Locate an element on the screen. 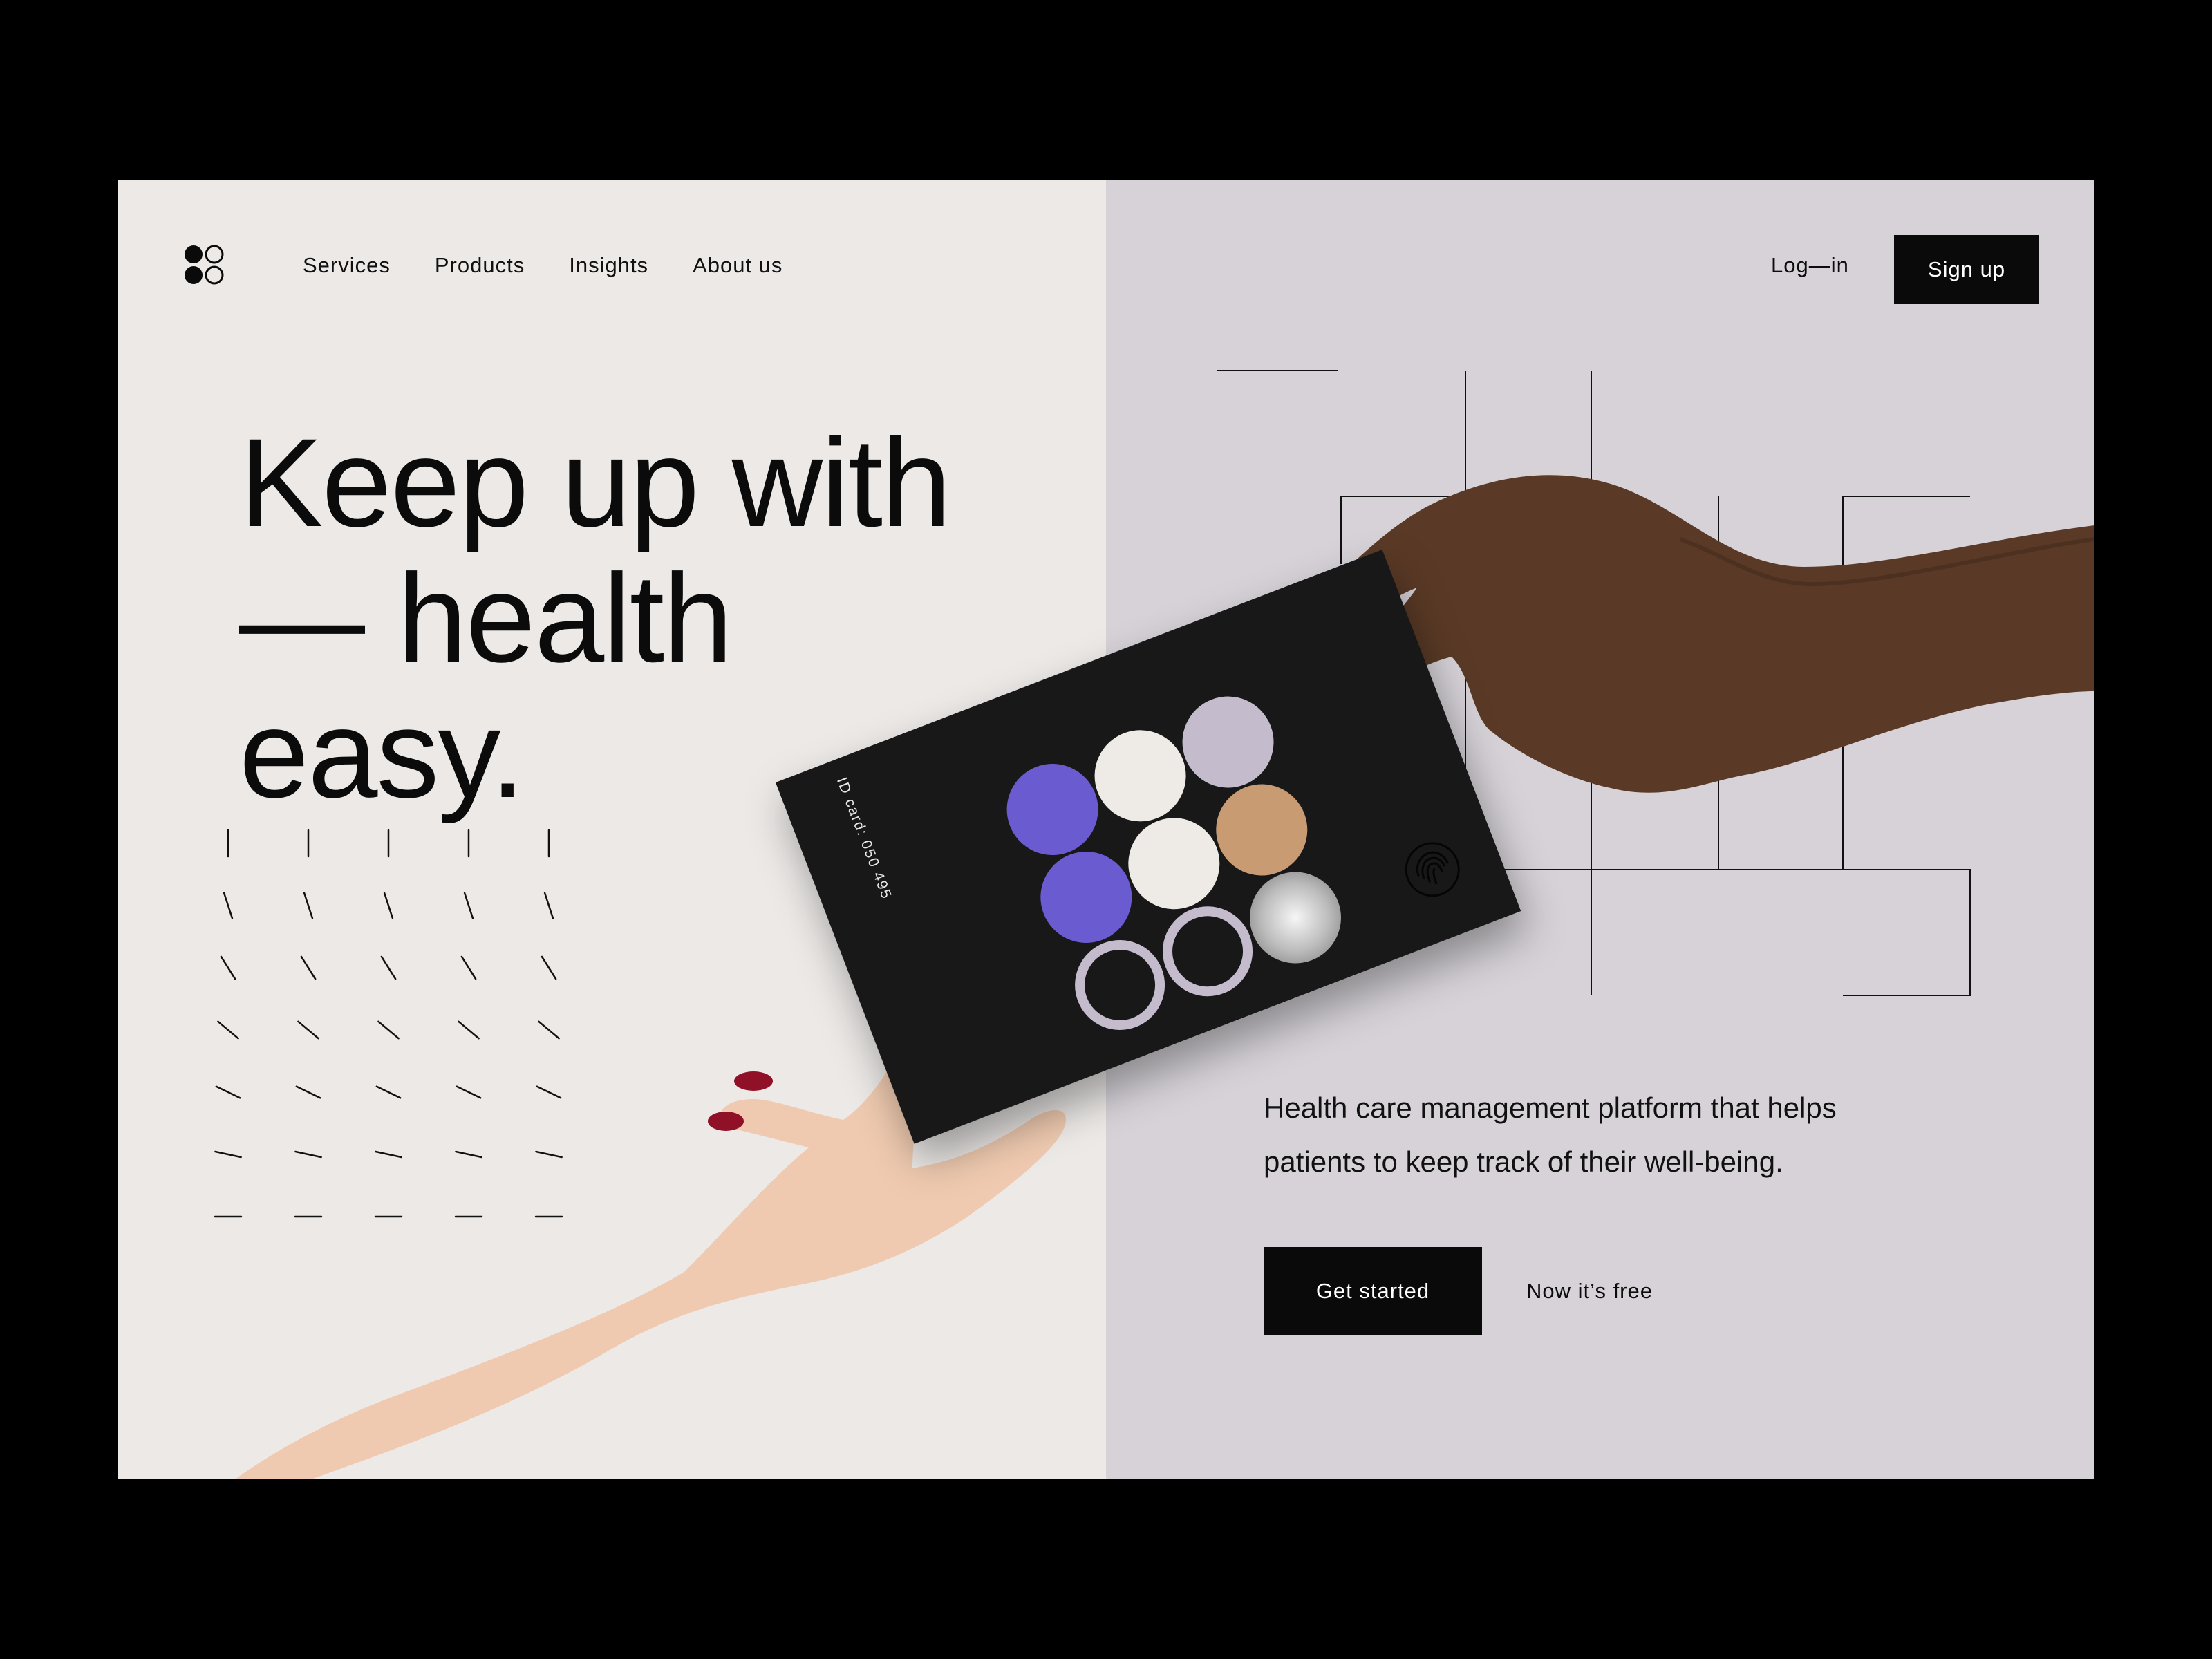 The height and width of the screenshot is (1659, 2212). login-link: Log—in is located at coordinates (1810, 265).